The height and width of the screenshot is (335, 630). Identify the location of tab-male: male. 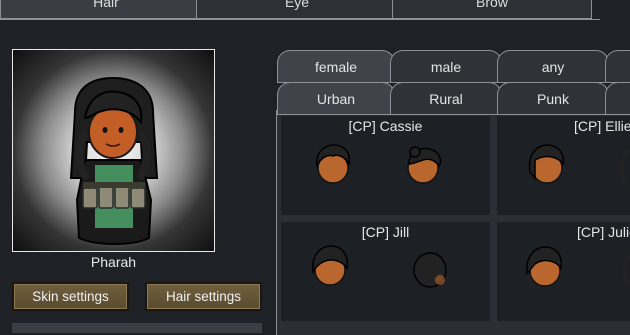
(446, 66).